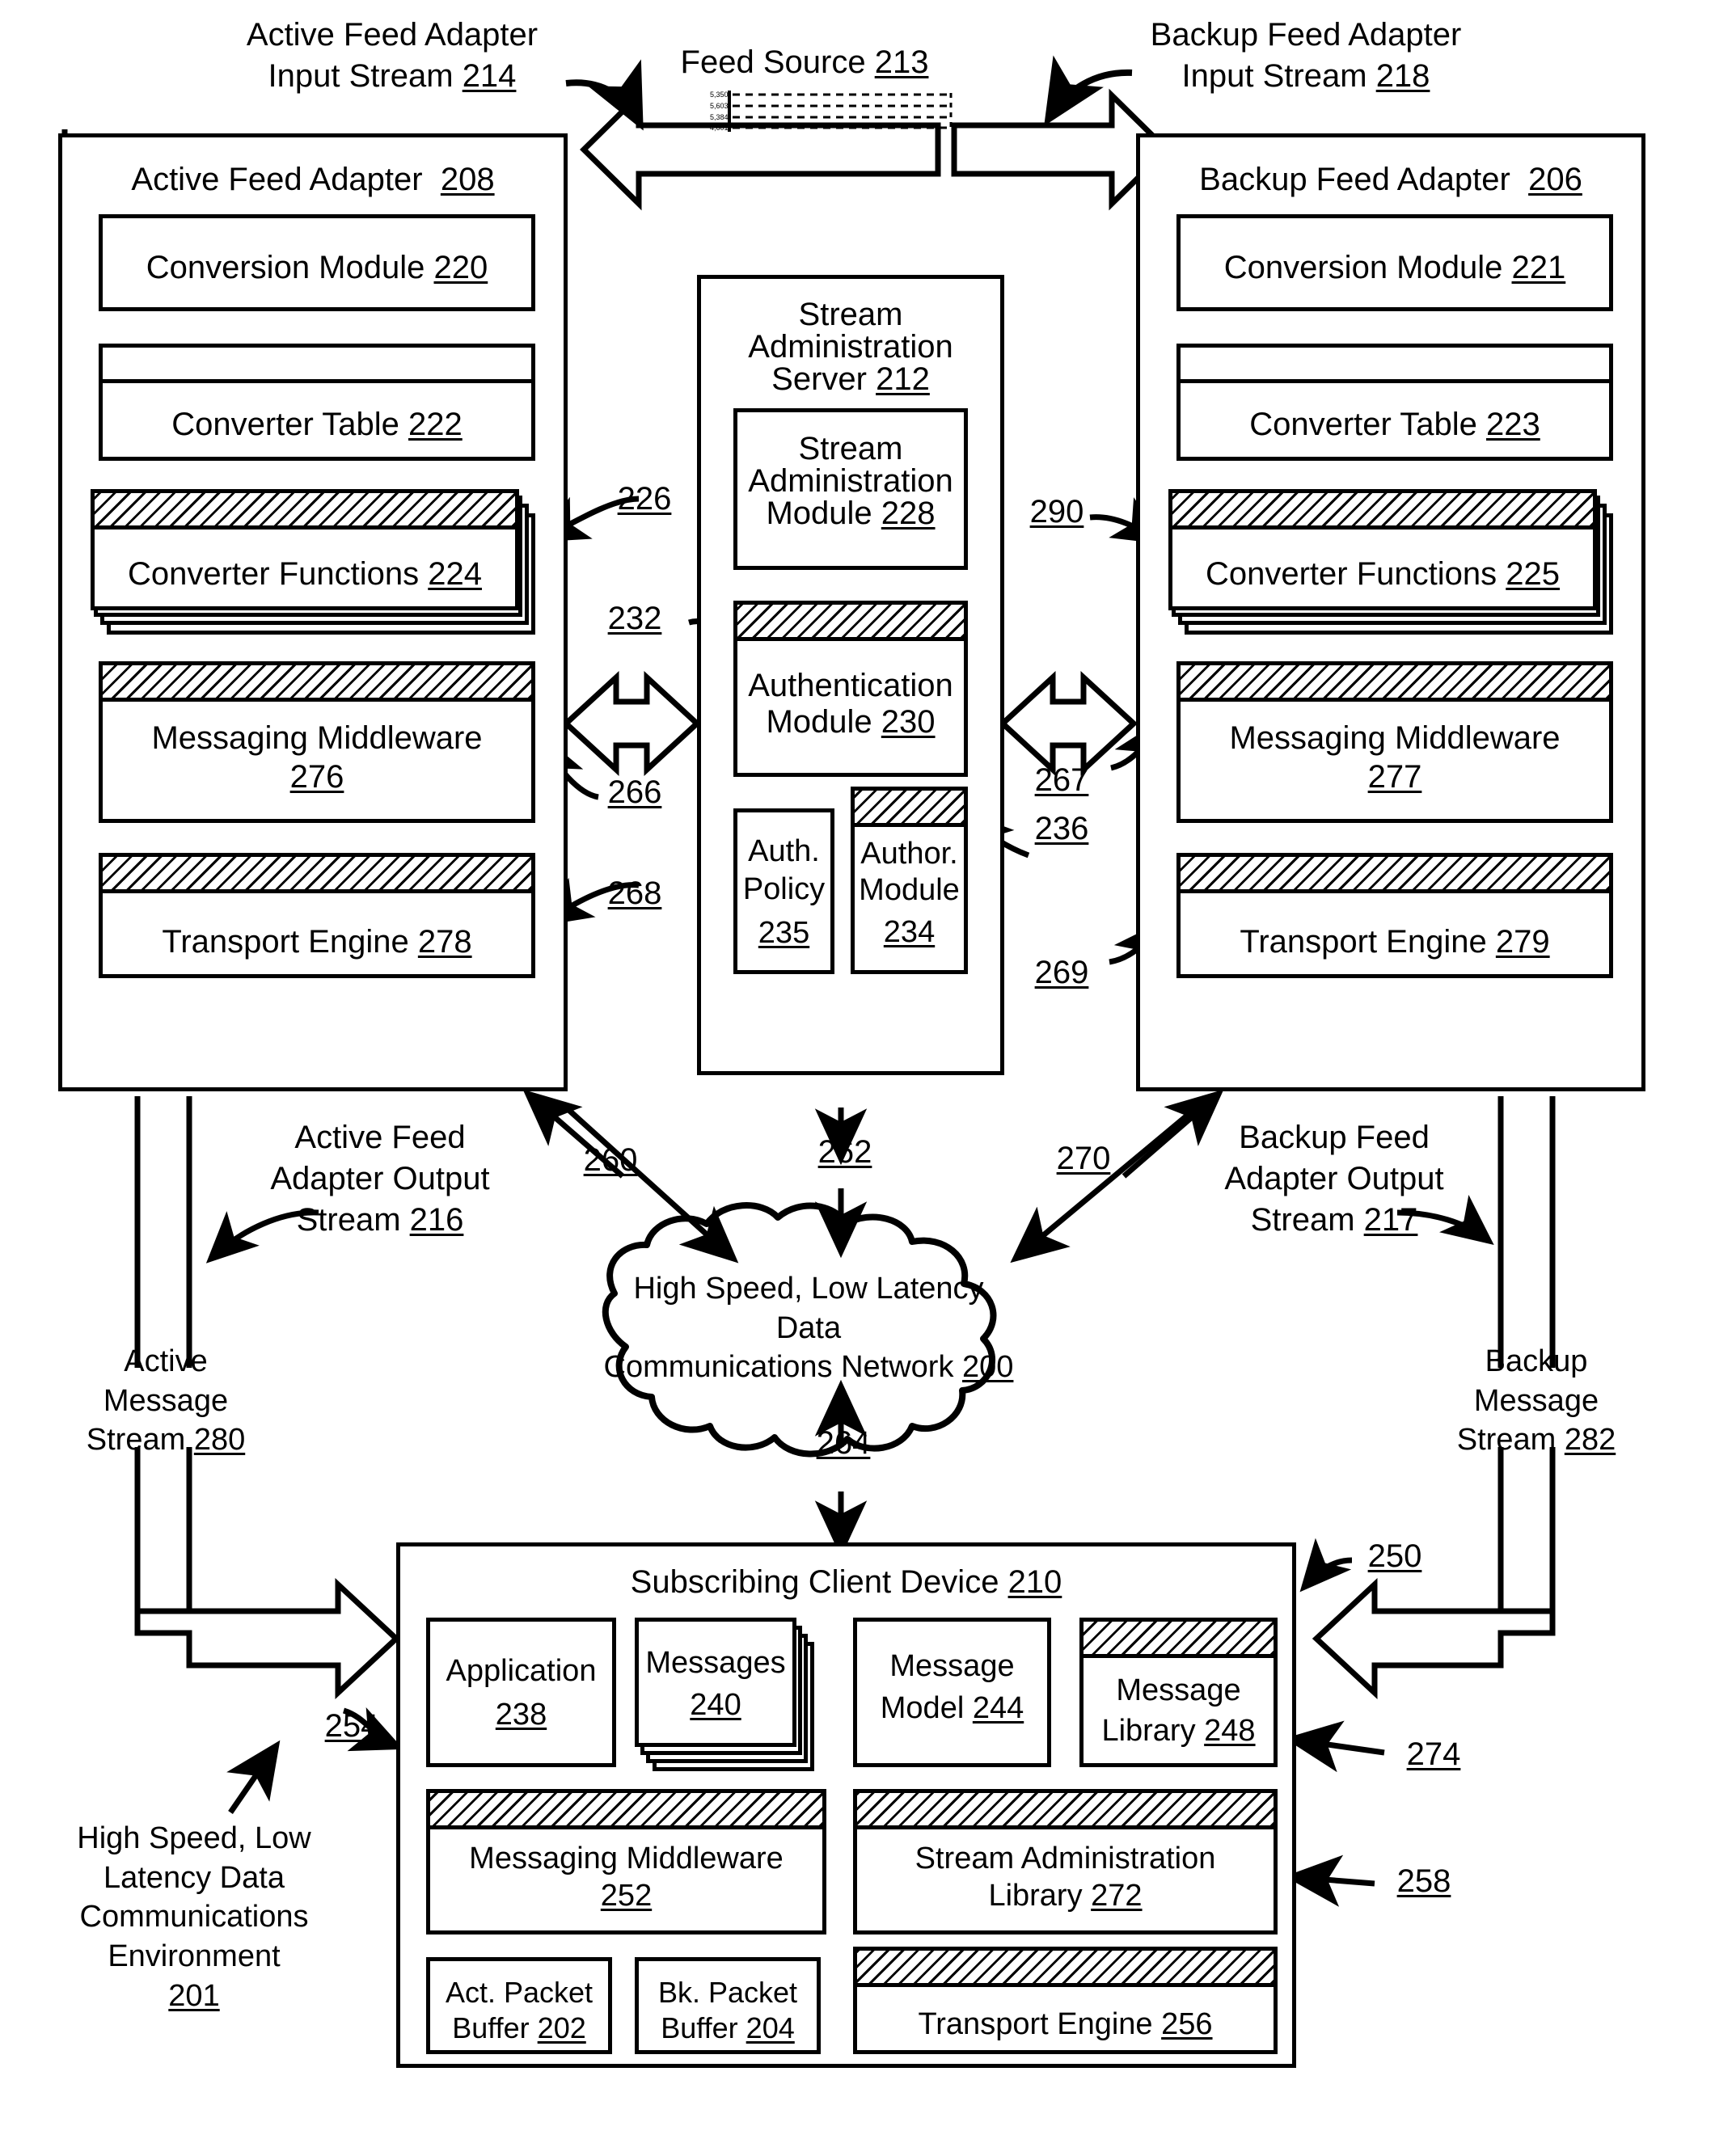 Image resolution: width=1715 pixels, height=2156 pixels. Describe the element at coordinates (521, 1715) in the screenshot. I see `ref-238: 238` at that location.